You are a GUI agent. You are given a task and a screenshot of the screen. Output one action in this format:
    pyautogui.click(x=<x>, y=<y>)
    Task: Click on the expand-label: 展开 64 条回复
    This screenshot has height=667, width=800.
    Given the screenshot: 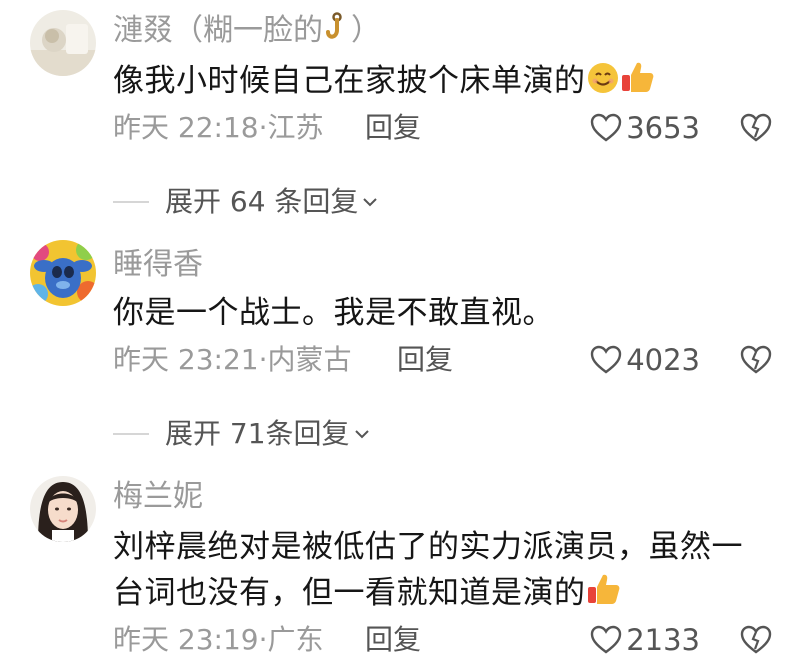 What is the action you would take?
    pyautogui.click(x=262, y=201)
    